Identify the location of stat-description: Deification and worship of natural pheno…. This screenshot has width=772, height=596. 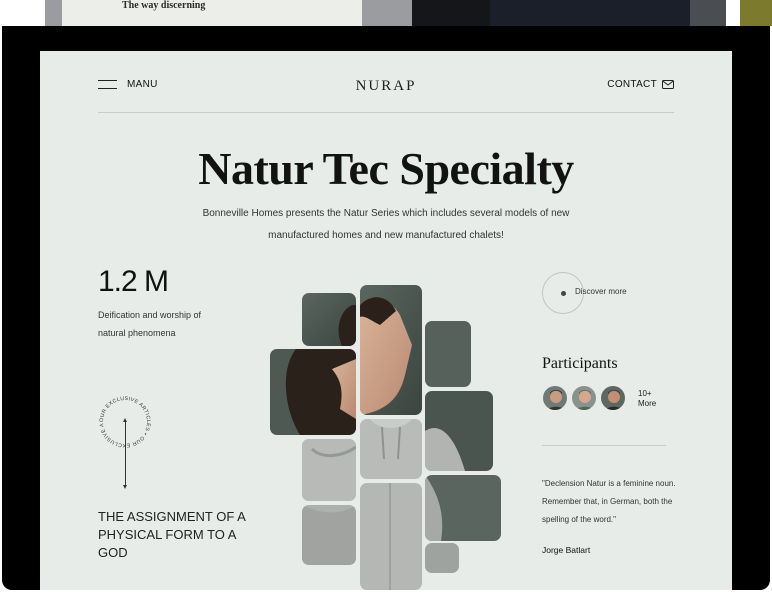
(150, 324).